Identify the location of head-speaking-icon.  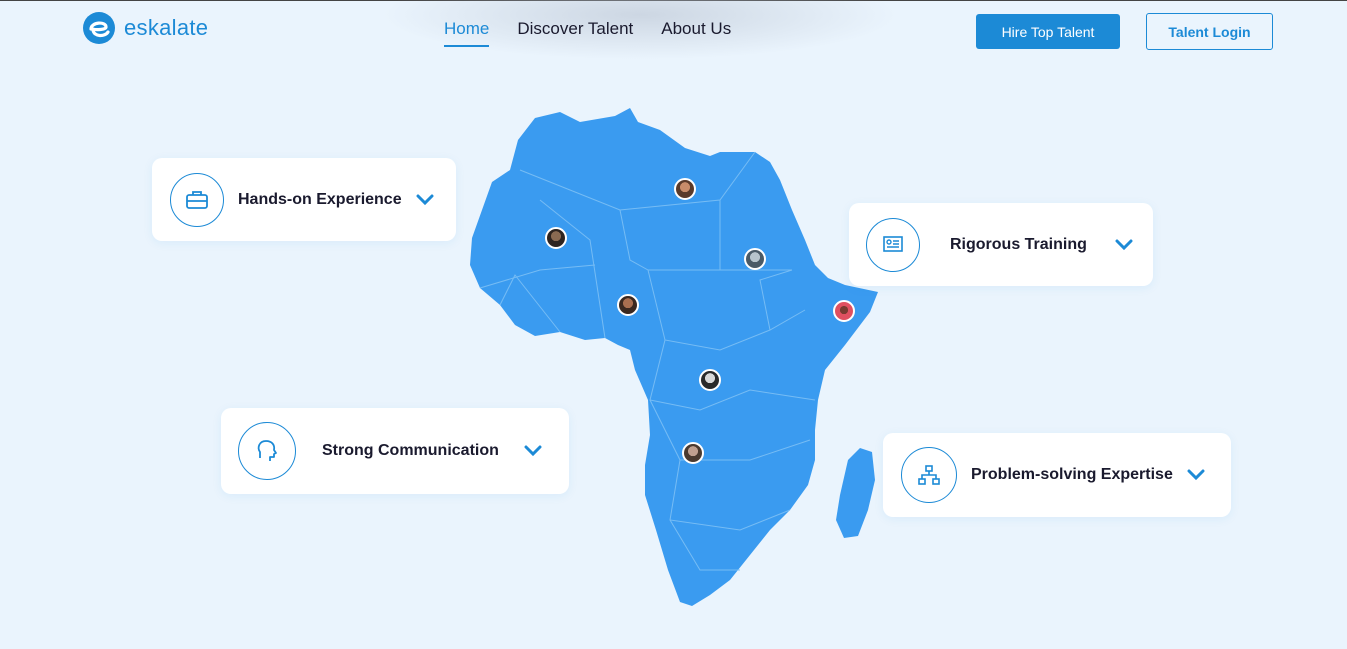
(267, 450).